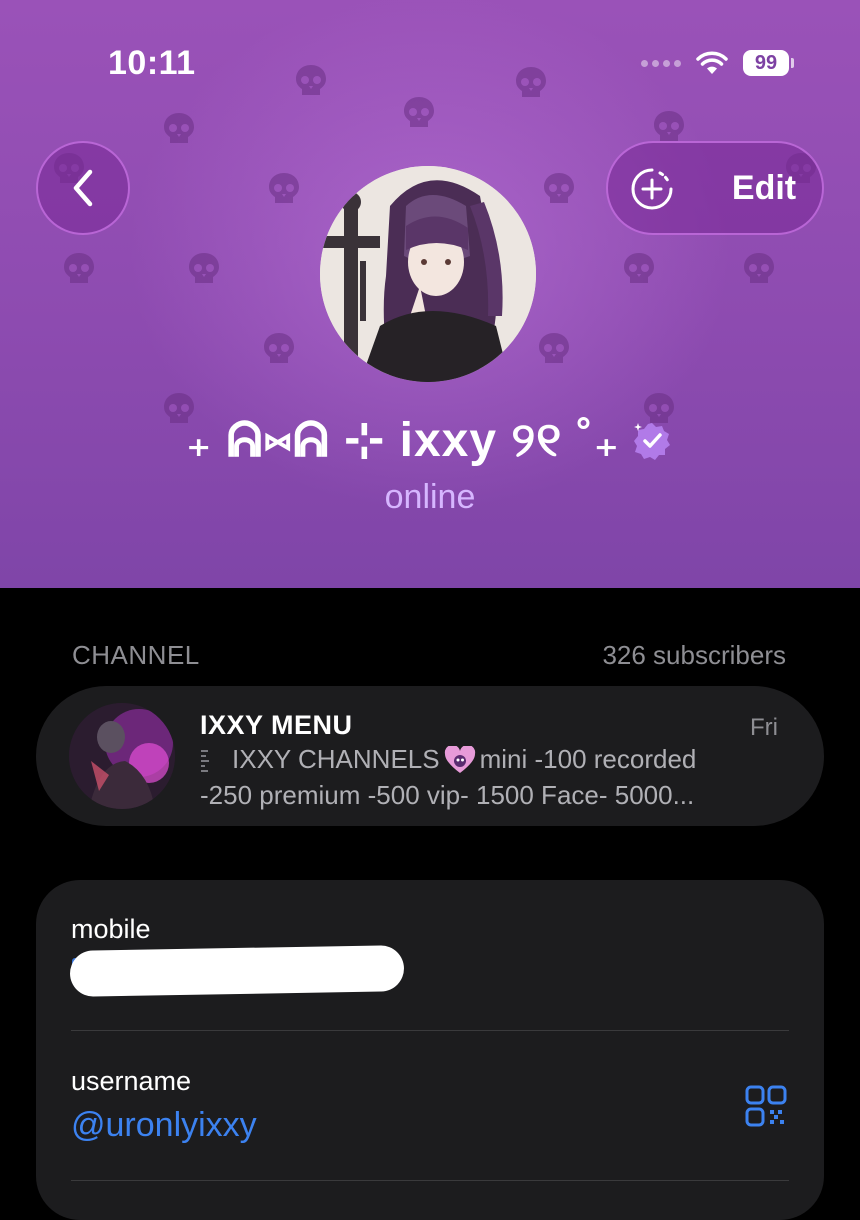  I want to click on battery-icon: 99, so click(768, 63).